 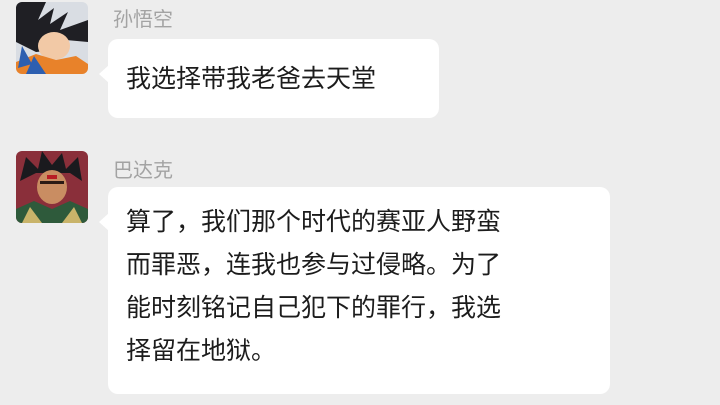 What do you see at coordinates (314, 221) in the screenshot?
I see `message-text-line: 算了，我们那个时代的赛亚人野蛮` at bounding box center [314, 221].